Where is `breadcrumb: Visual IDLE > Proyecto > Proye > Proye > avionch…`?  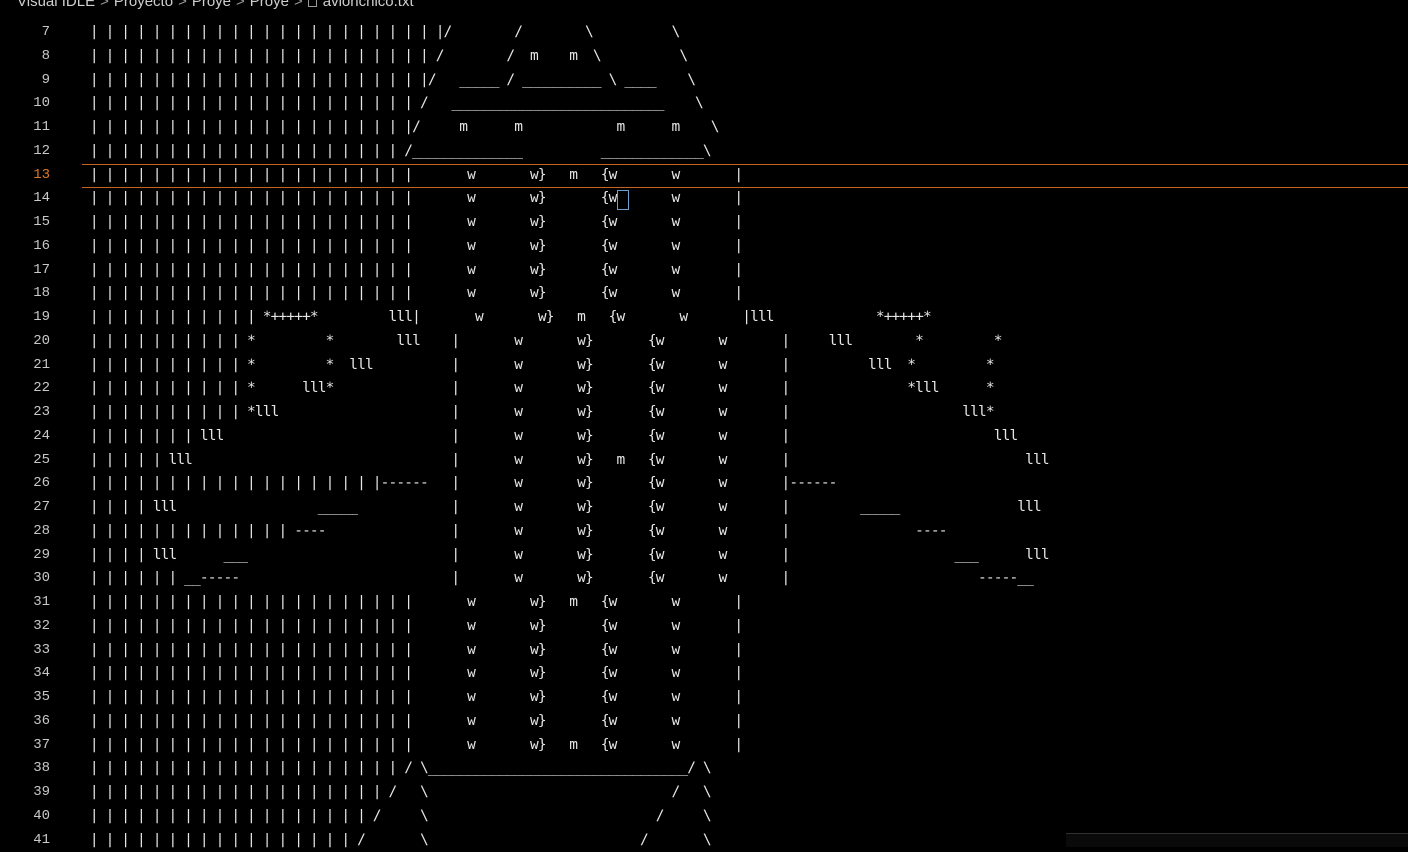 breadcrumb: Visual IDLE > Proyecto > Proye > Proye > avionch… is located at coordinates (704, 5).